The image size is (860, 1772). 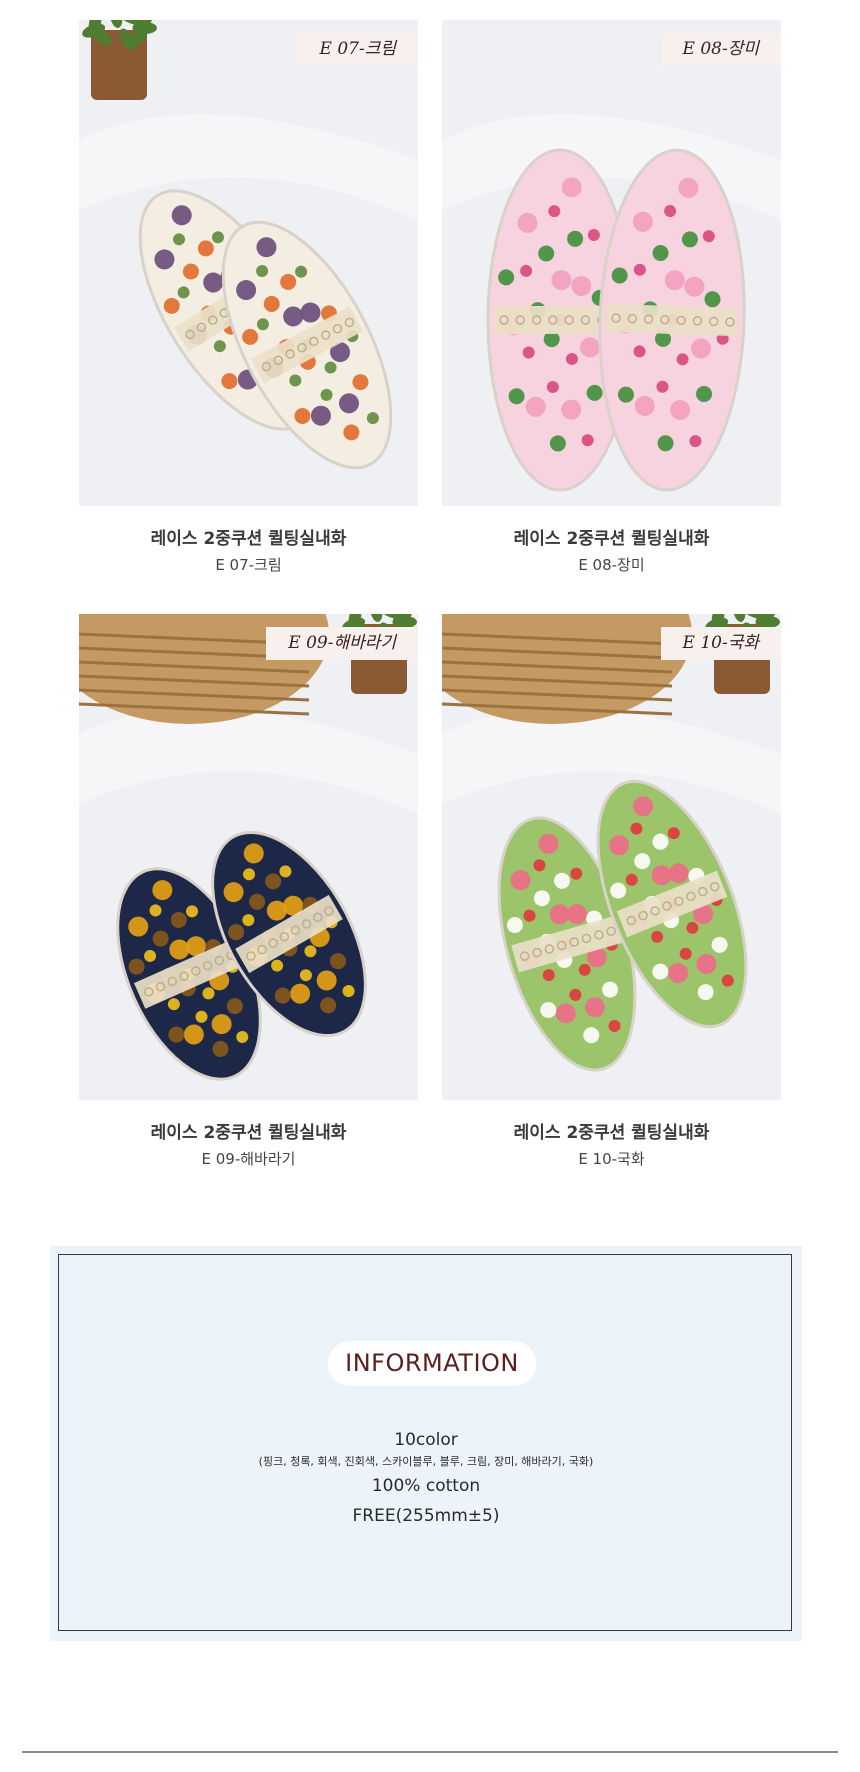 What do you see at coordinates (248, 1159) in the screenshot?
I see `product-code: E 09-해바라기` at bounding box center [248, 1159].